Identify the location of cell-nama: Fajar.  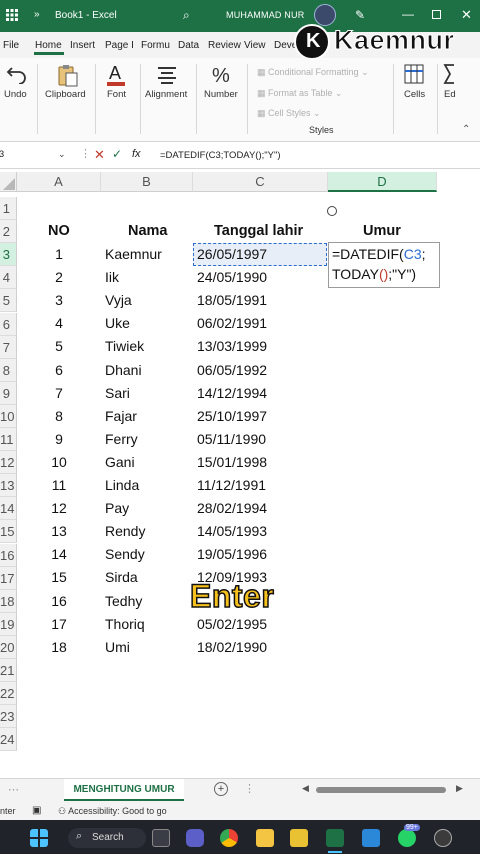
(121, 416).